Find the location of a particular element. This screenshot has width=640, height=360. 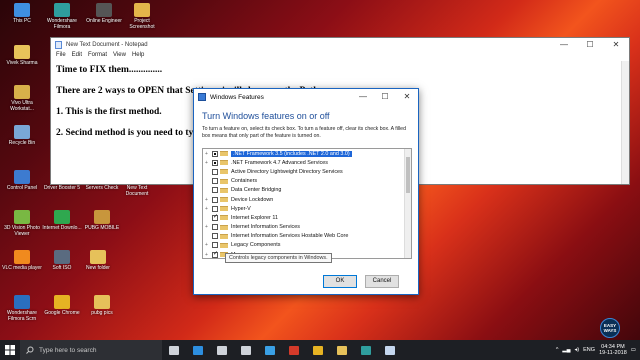

desktop-icon: New folder is located at coordinates (98, 260).